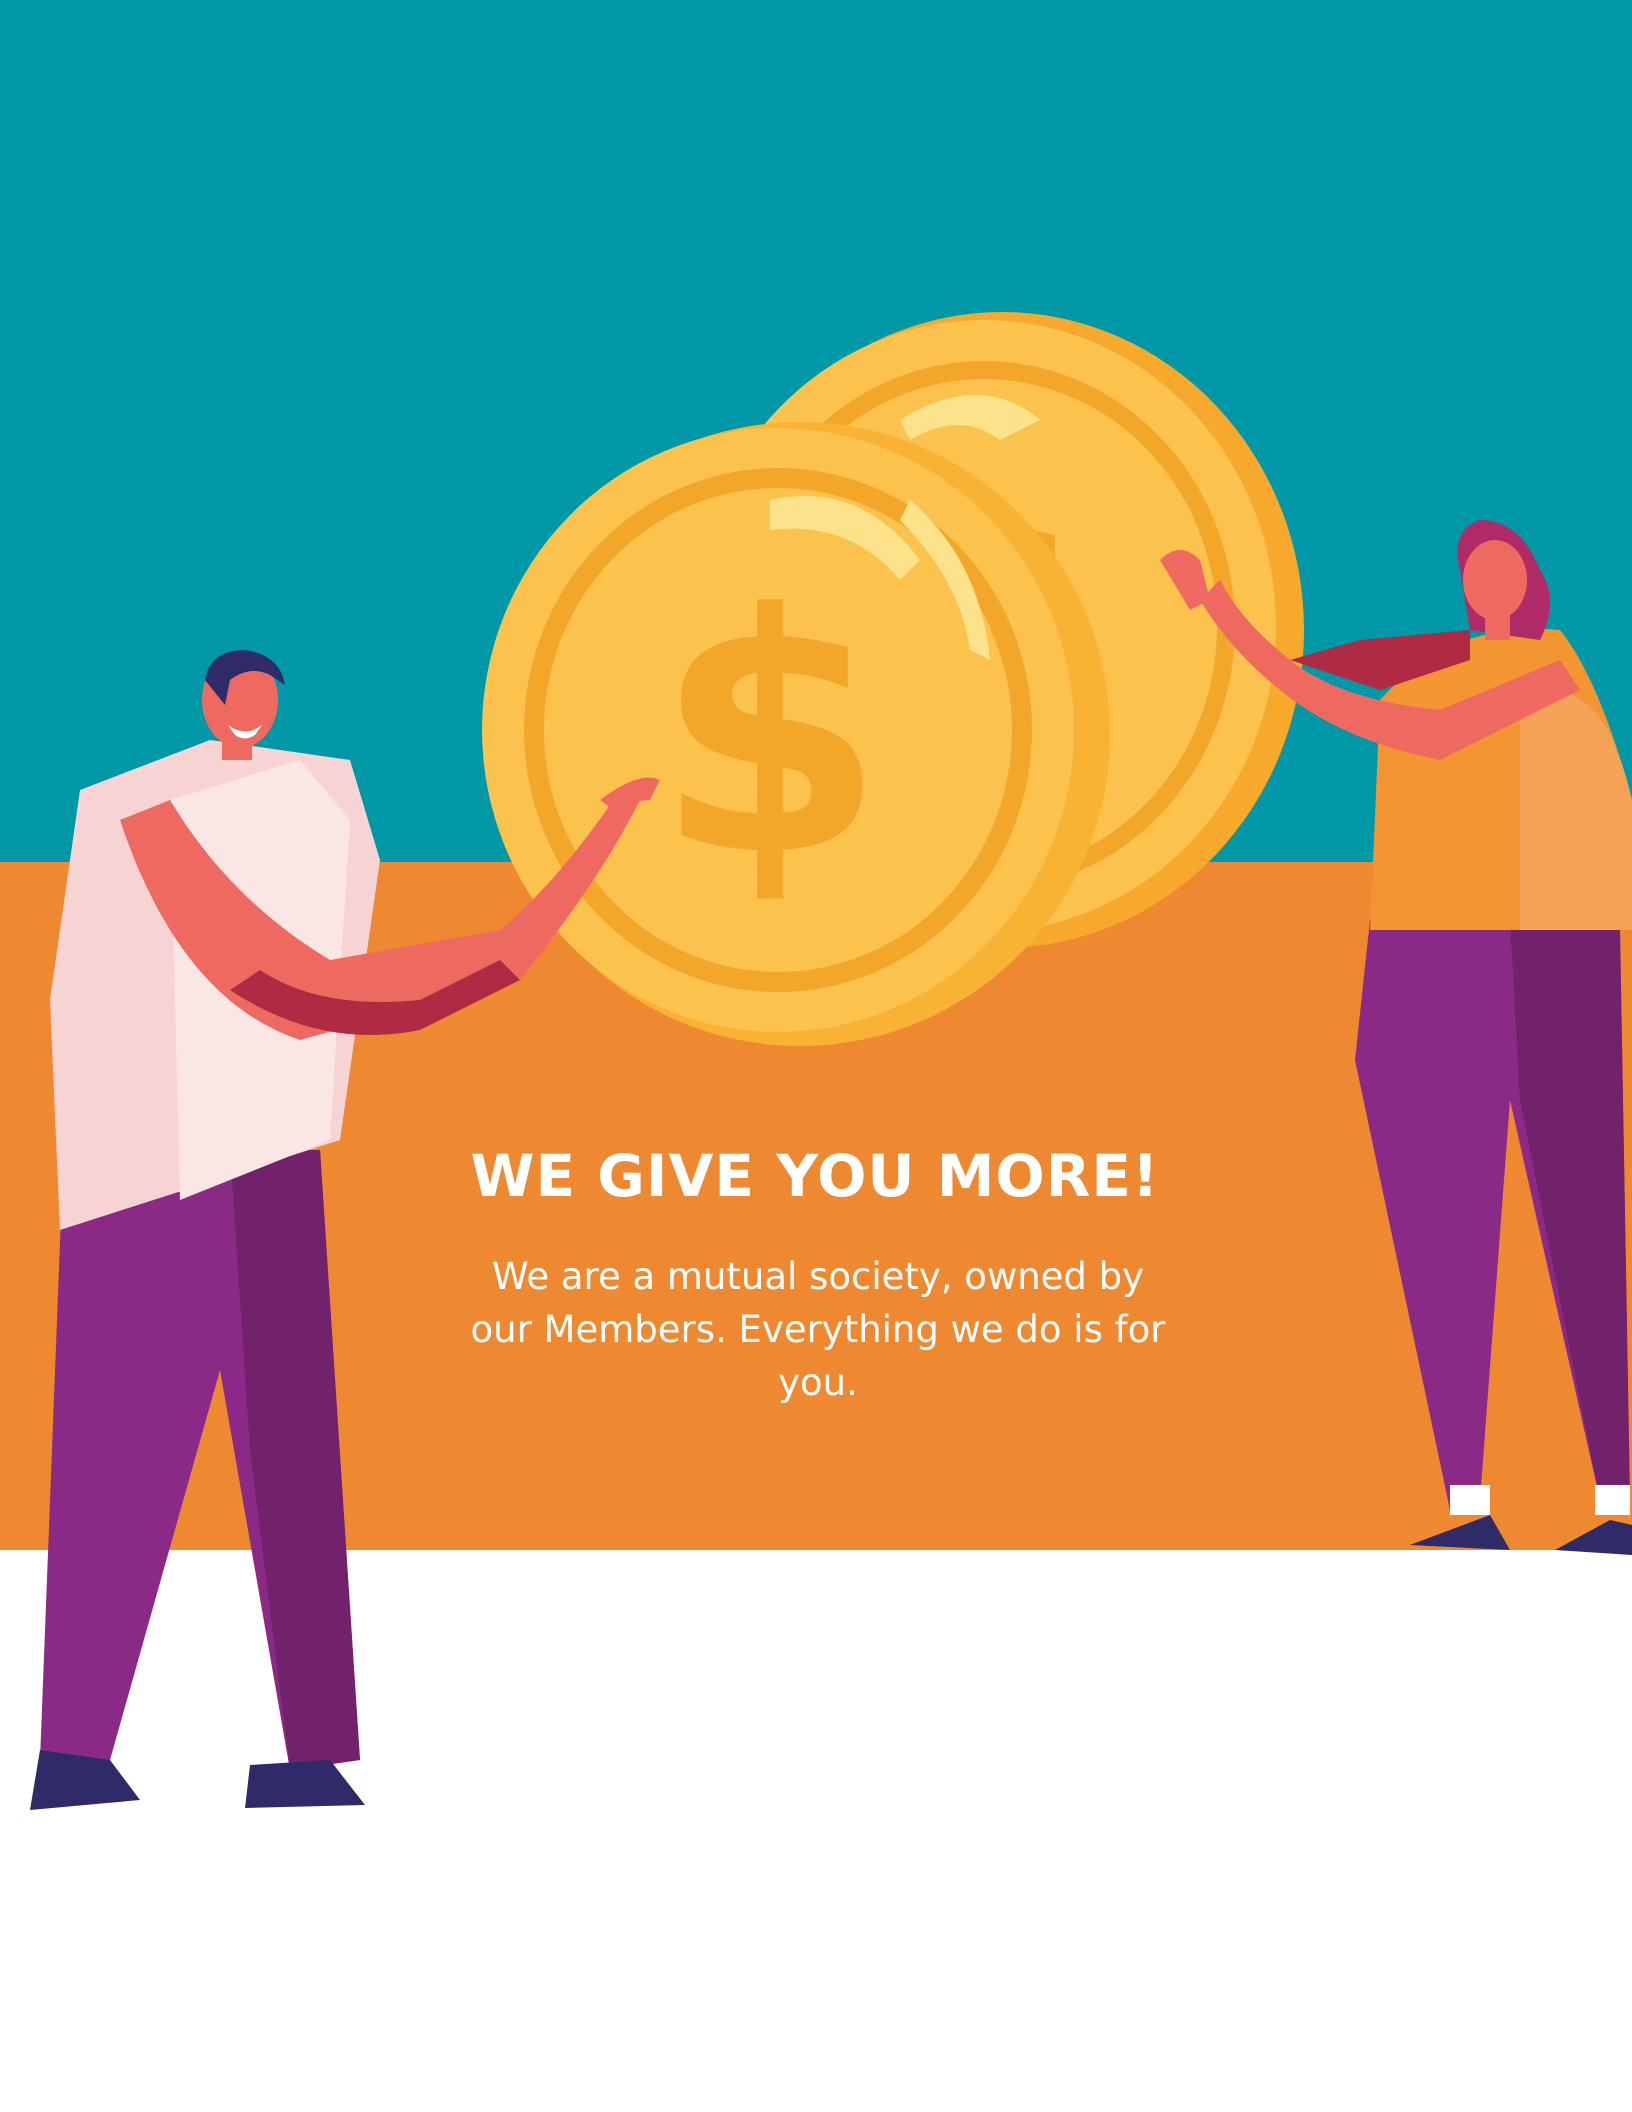 Image resolution: width=1632 pixels, height=2112 pixels. What do you see at coordinates (815, 1176) in the screenshot?
I see `headline: WE GIVE YOU MORE!` at bounding box center [815, 1176].